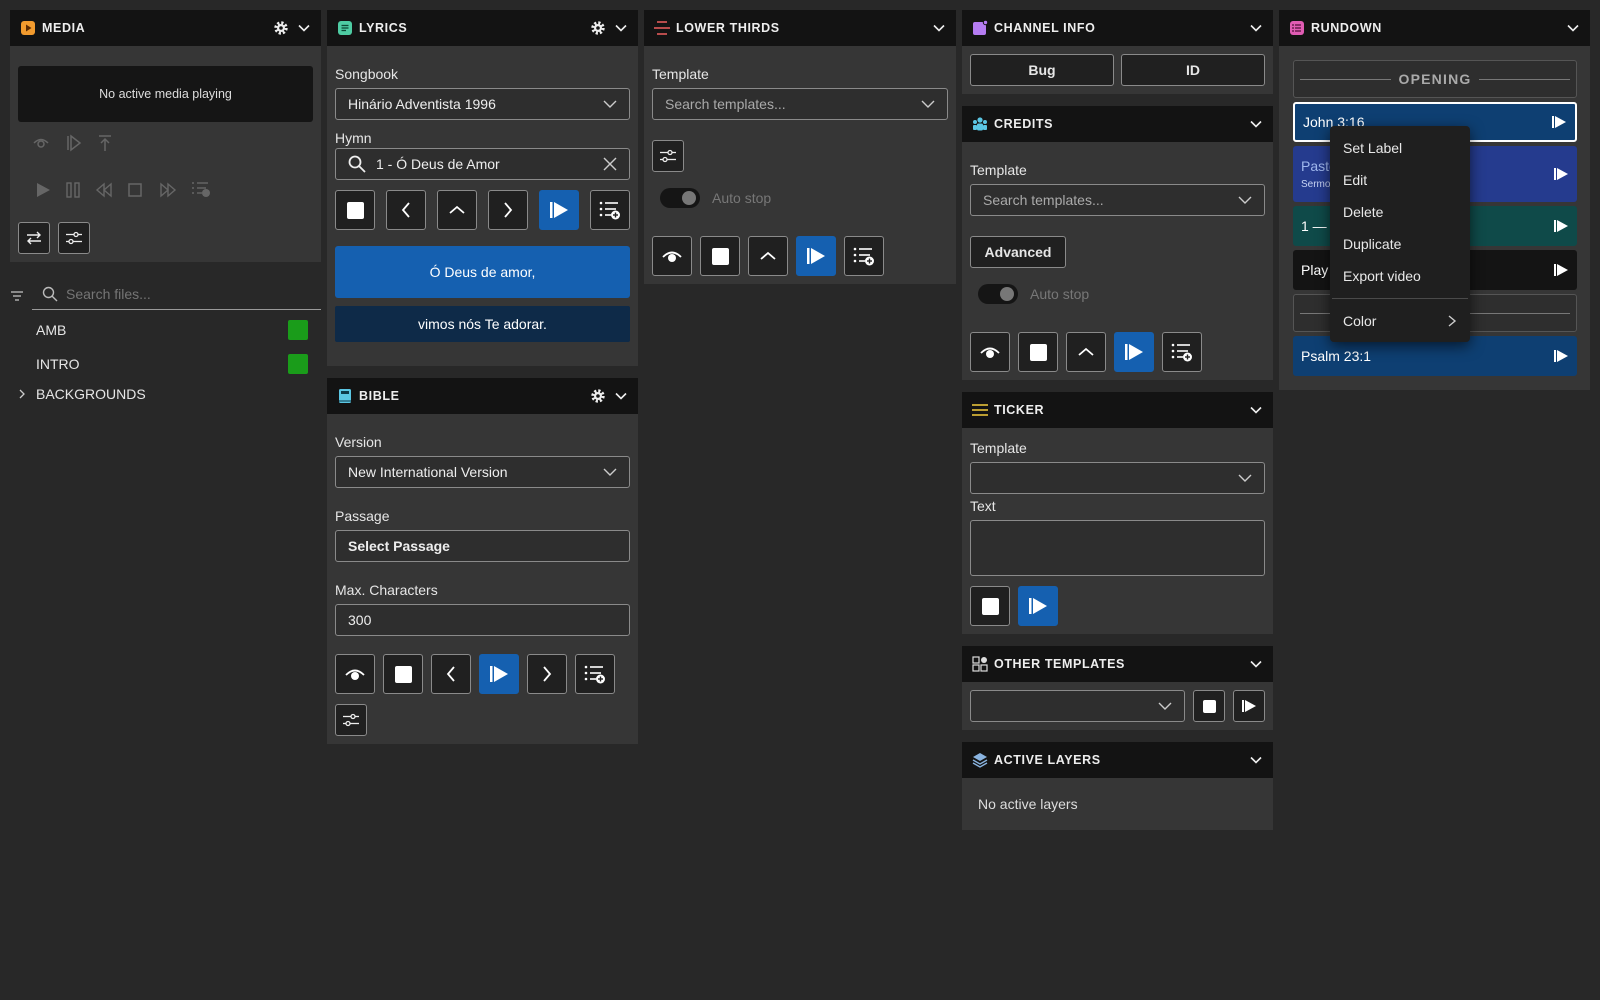 Image resolution: width=1600 pixels, height=1000 pixels. What do you see at coordinates (201, 191) in the screenshot?
I see `add-to-rundown-icon` at bounding box center [201, 191].